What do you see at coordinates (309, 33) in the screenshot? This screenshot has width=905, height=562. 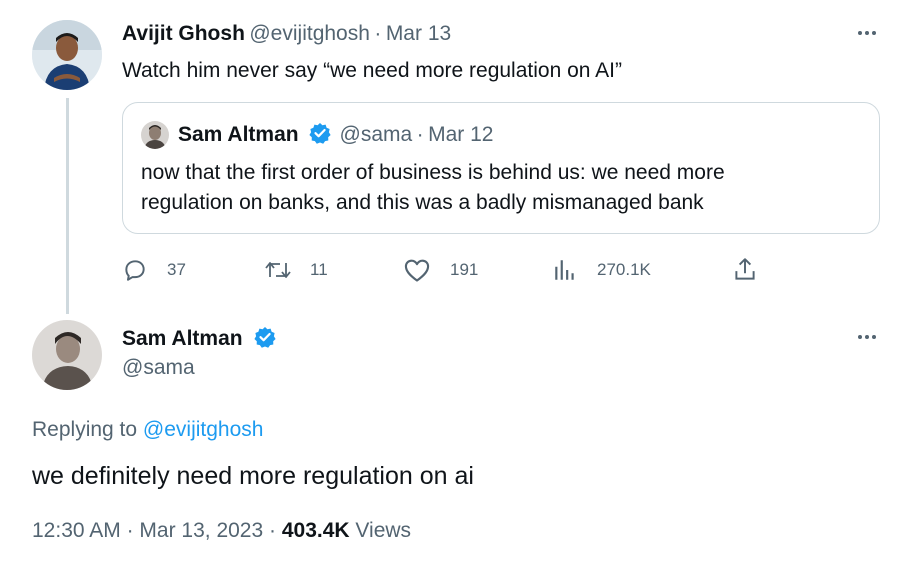 I see `parent-author-handle: @evijitghosh` at bounding box center [309, 33].